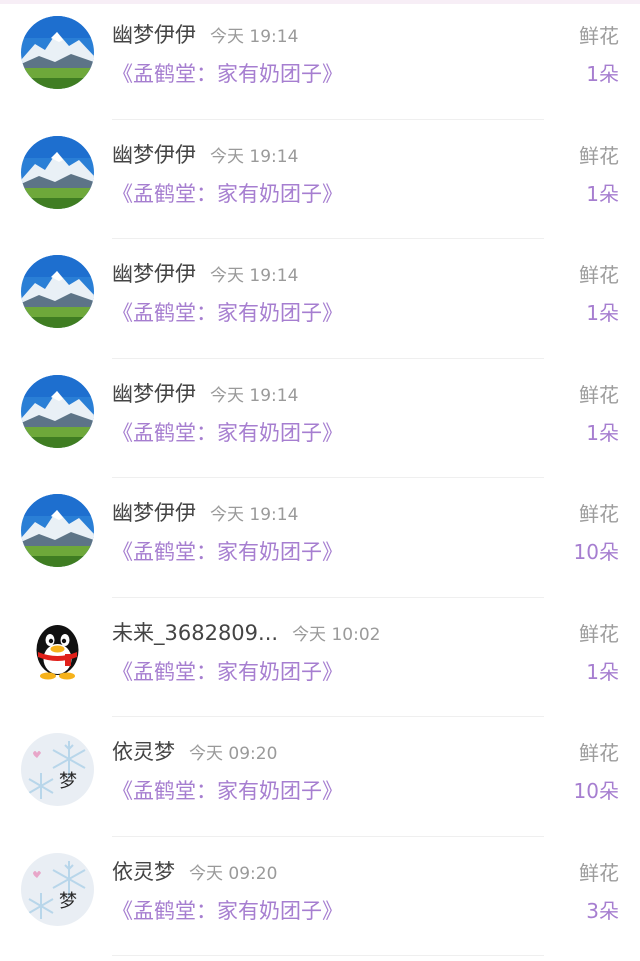 The width and height of the screenshot is (640, 961). I want to click on list-item: 幽梦伊伊 今天 19:14 《孟鹤堂：家有奶团子》 鲜花 10朵, so click(320, 538).